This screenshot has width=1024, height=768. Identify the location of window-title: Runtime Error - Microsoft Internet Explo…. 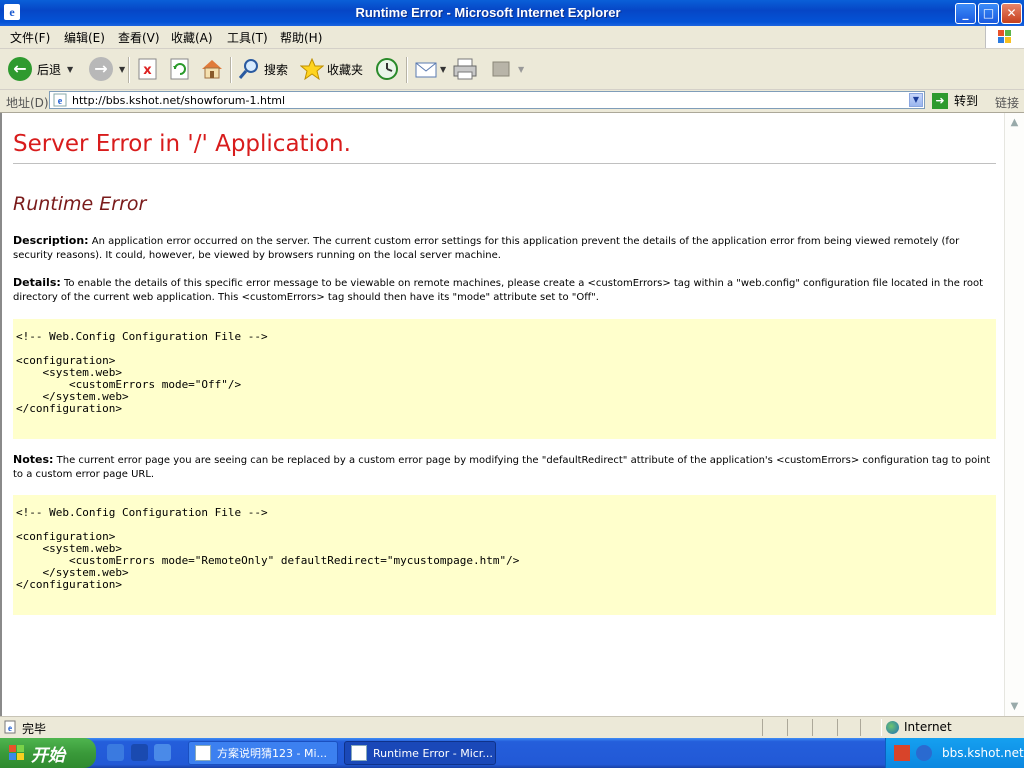
(488, 12).